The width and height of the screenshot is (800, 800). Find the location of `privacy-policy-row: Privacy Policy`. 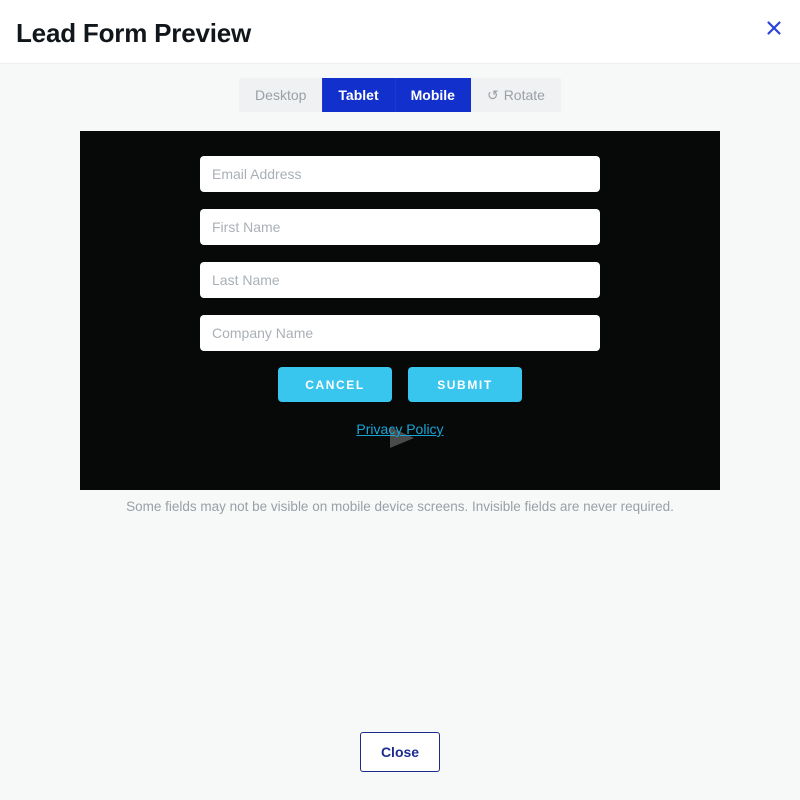

privacy-policy-row: Privacy Policy is located at coordinates (400, 430).